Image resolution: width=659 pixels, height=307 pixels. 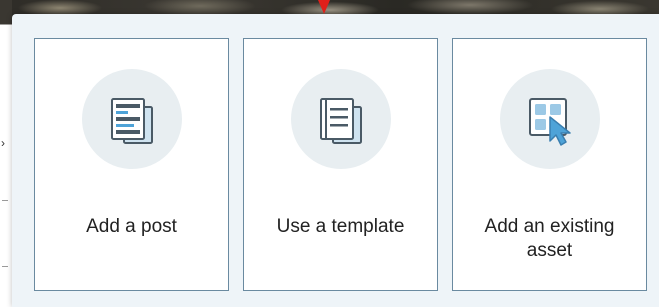 I want to click on add-existing-asset-label: Add an existing asset, so click(x=549, y=238).